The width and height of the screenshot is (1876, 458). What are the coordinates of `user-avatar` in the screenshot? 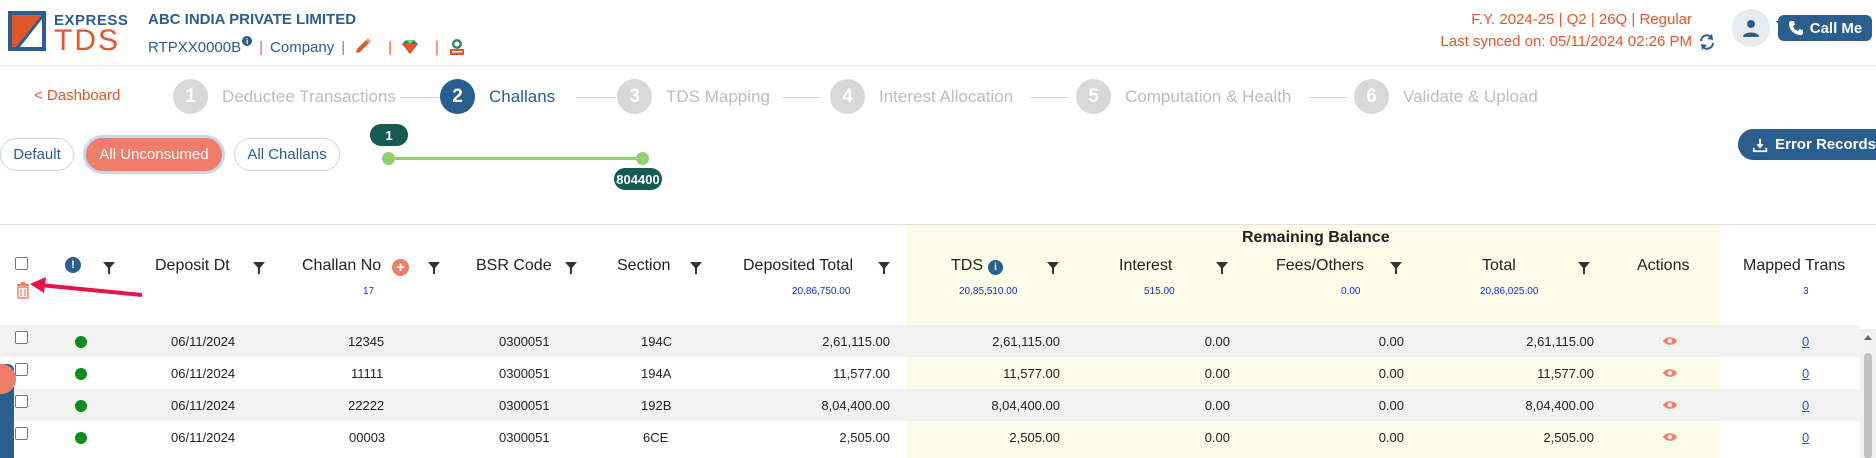 It's located at (1751, 28).